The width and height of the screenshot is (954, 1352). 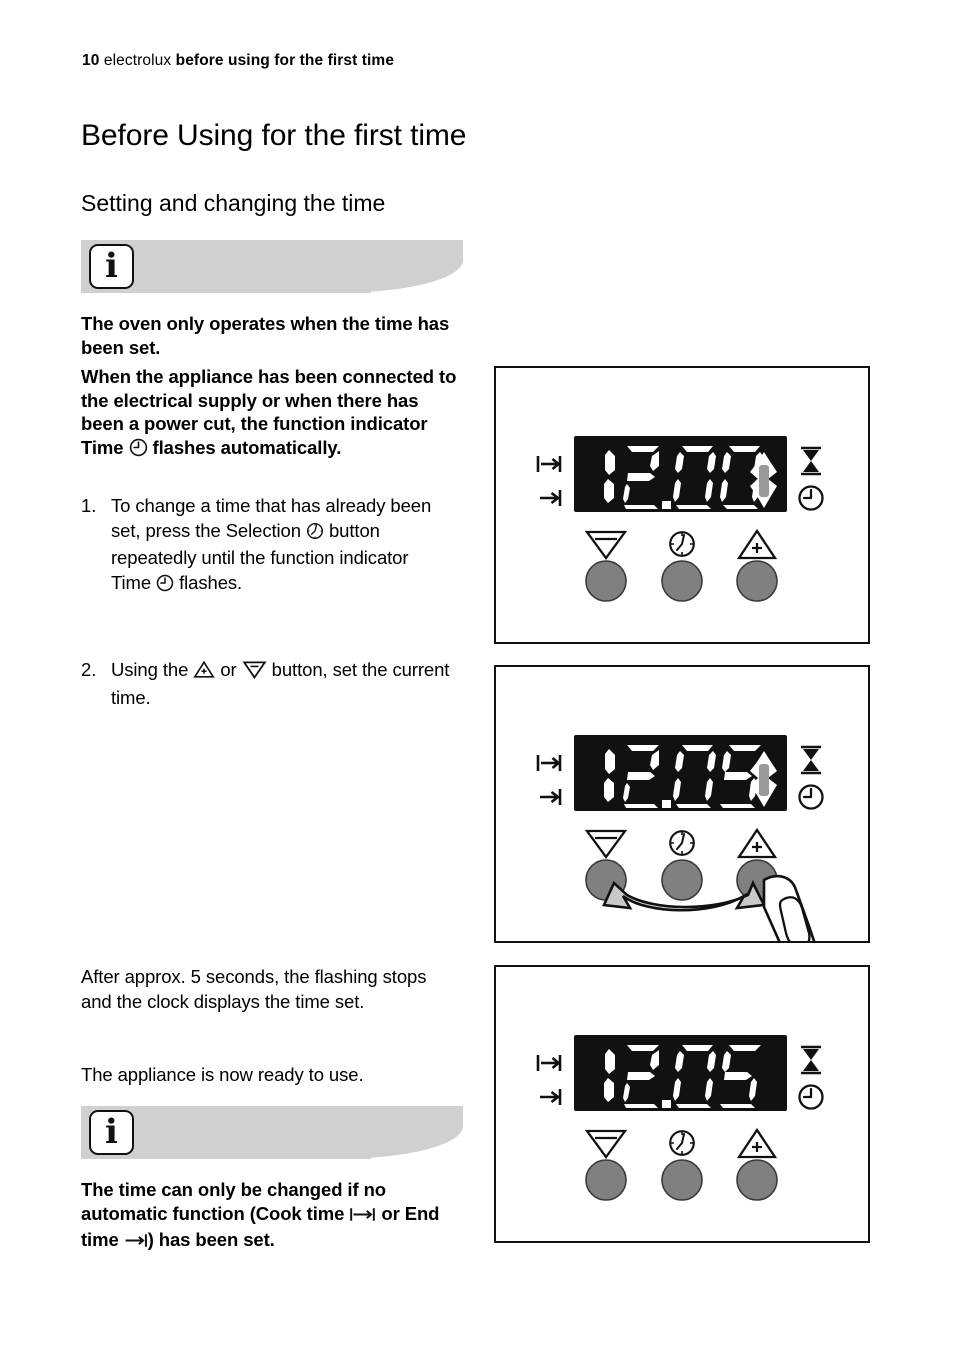 What do you see at coordinates (233, 203) in the screenshot?
I see `section-title: Setting and changing the time` at bounding box center [233, 203].